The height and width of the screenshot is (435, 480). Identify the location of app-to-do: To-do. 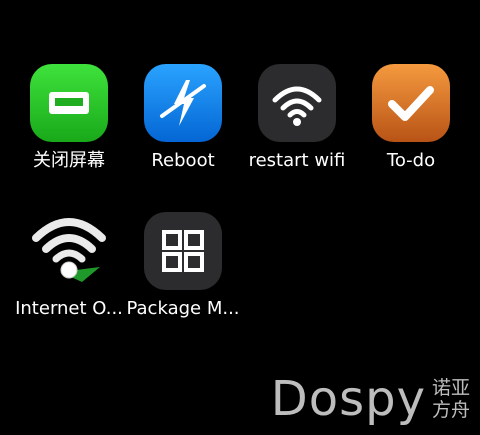
(411, 118).